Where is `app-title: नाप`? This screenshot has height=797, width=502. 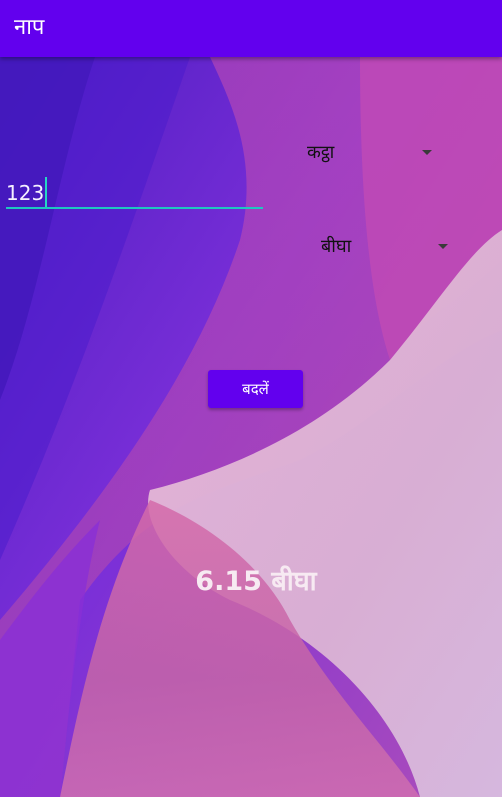 app-title: नाप is located at coordinates (29, 27).